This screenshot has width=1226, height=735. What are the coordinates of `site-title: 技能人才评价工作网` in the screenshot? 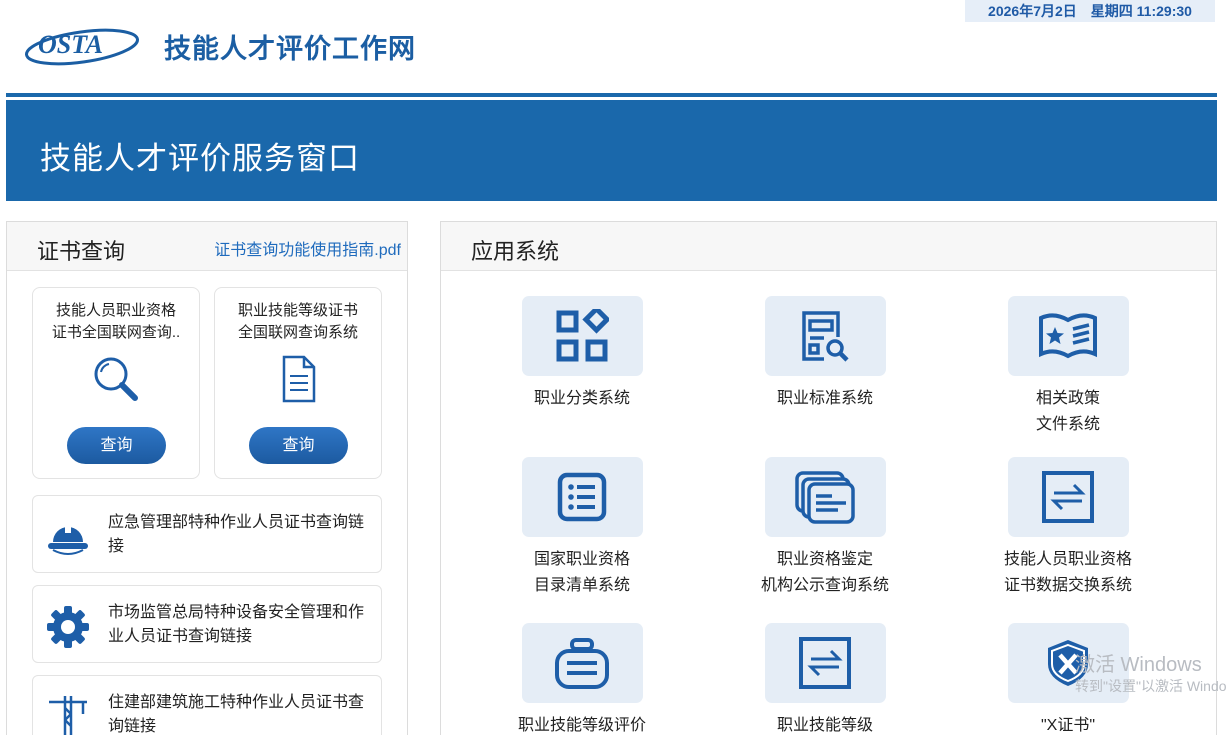 It's located at (290, 49).